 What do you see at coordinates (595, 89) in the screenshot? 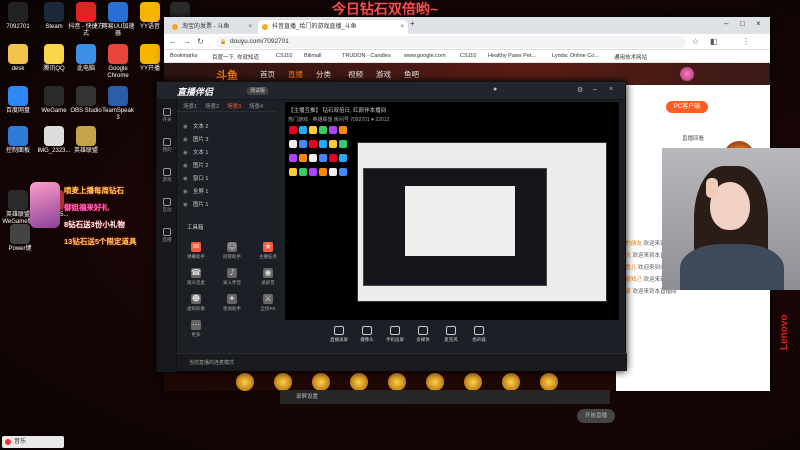
I see `app-minimize-icon: –` at bounding box center [595, 89].